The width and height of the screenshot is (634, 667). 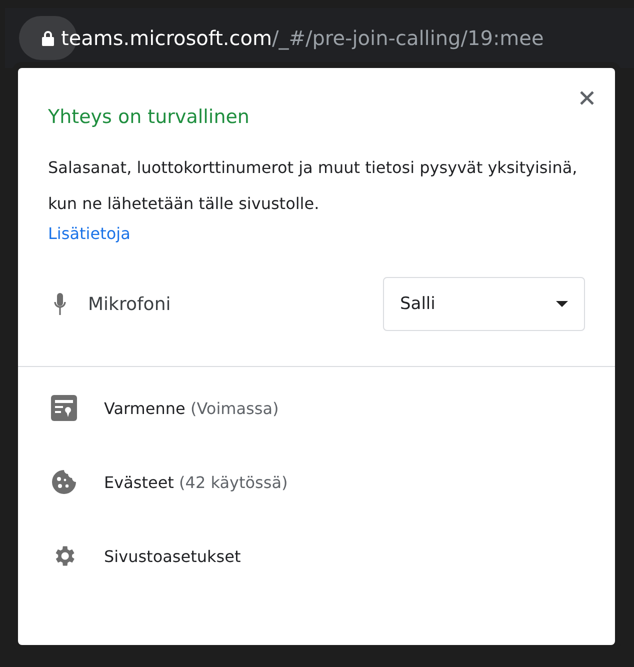 What do you see at coordinates (166, 38) in the screenshot?
I see `url-host: teams.microsoft.com` at bounding box center [166, 38].